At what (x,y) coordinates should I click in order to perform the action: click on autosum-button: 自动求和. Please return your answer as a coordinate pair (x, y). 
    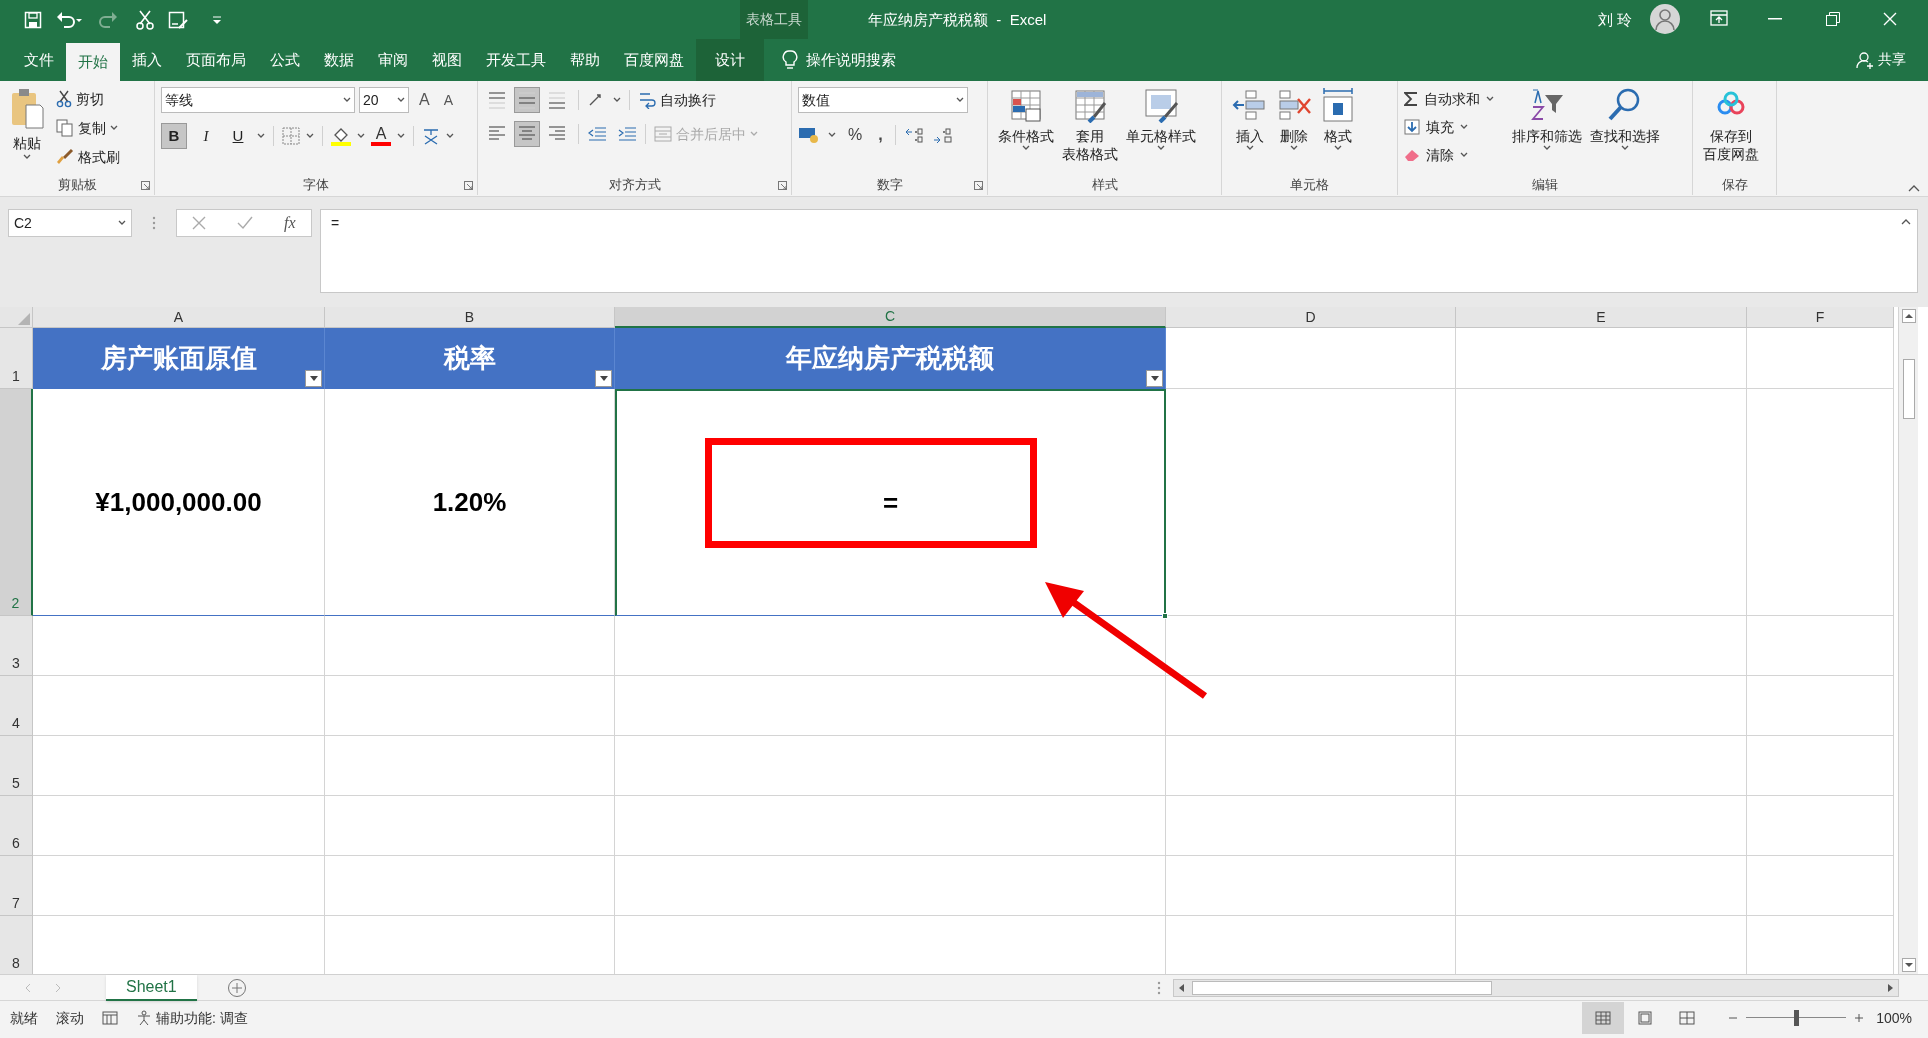
    Looking at the image, I should click on (1449, 99).